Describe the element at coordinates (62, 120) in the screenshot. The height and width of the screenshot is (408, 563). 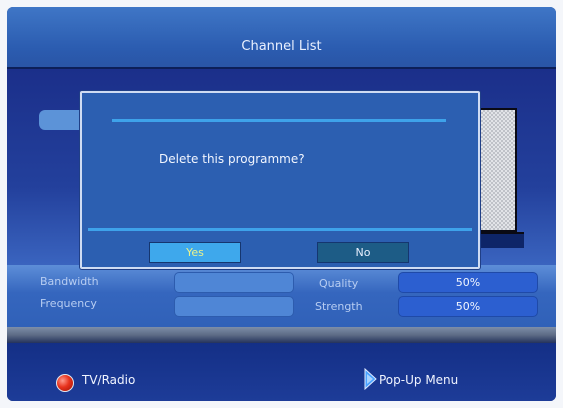
I see `channel-list-tab` at that location.